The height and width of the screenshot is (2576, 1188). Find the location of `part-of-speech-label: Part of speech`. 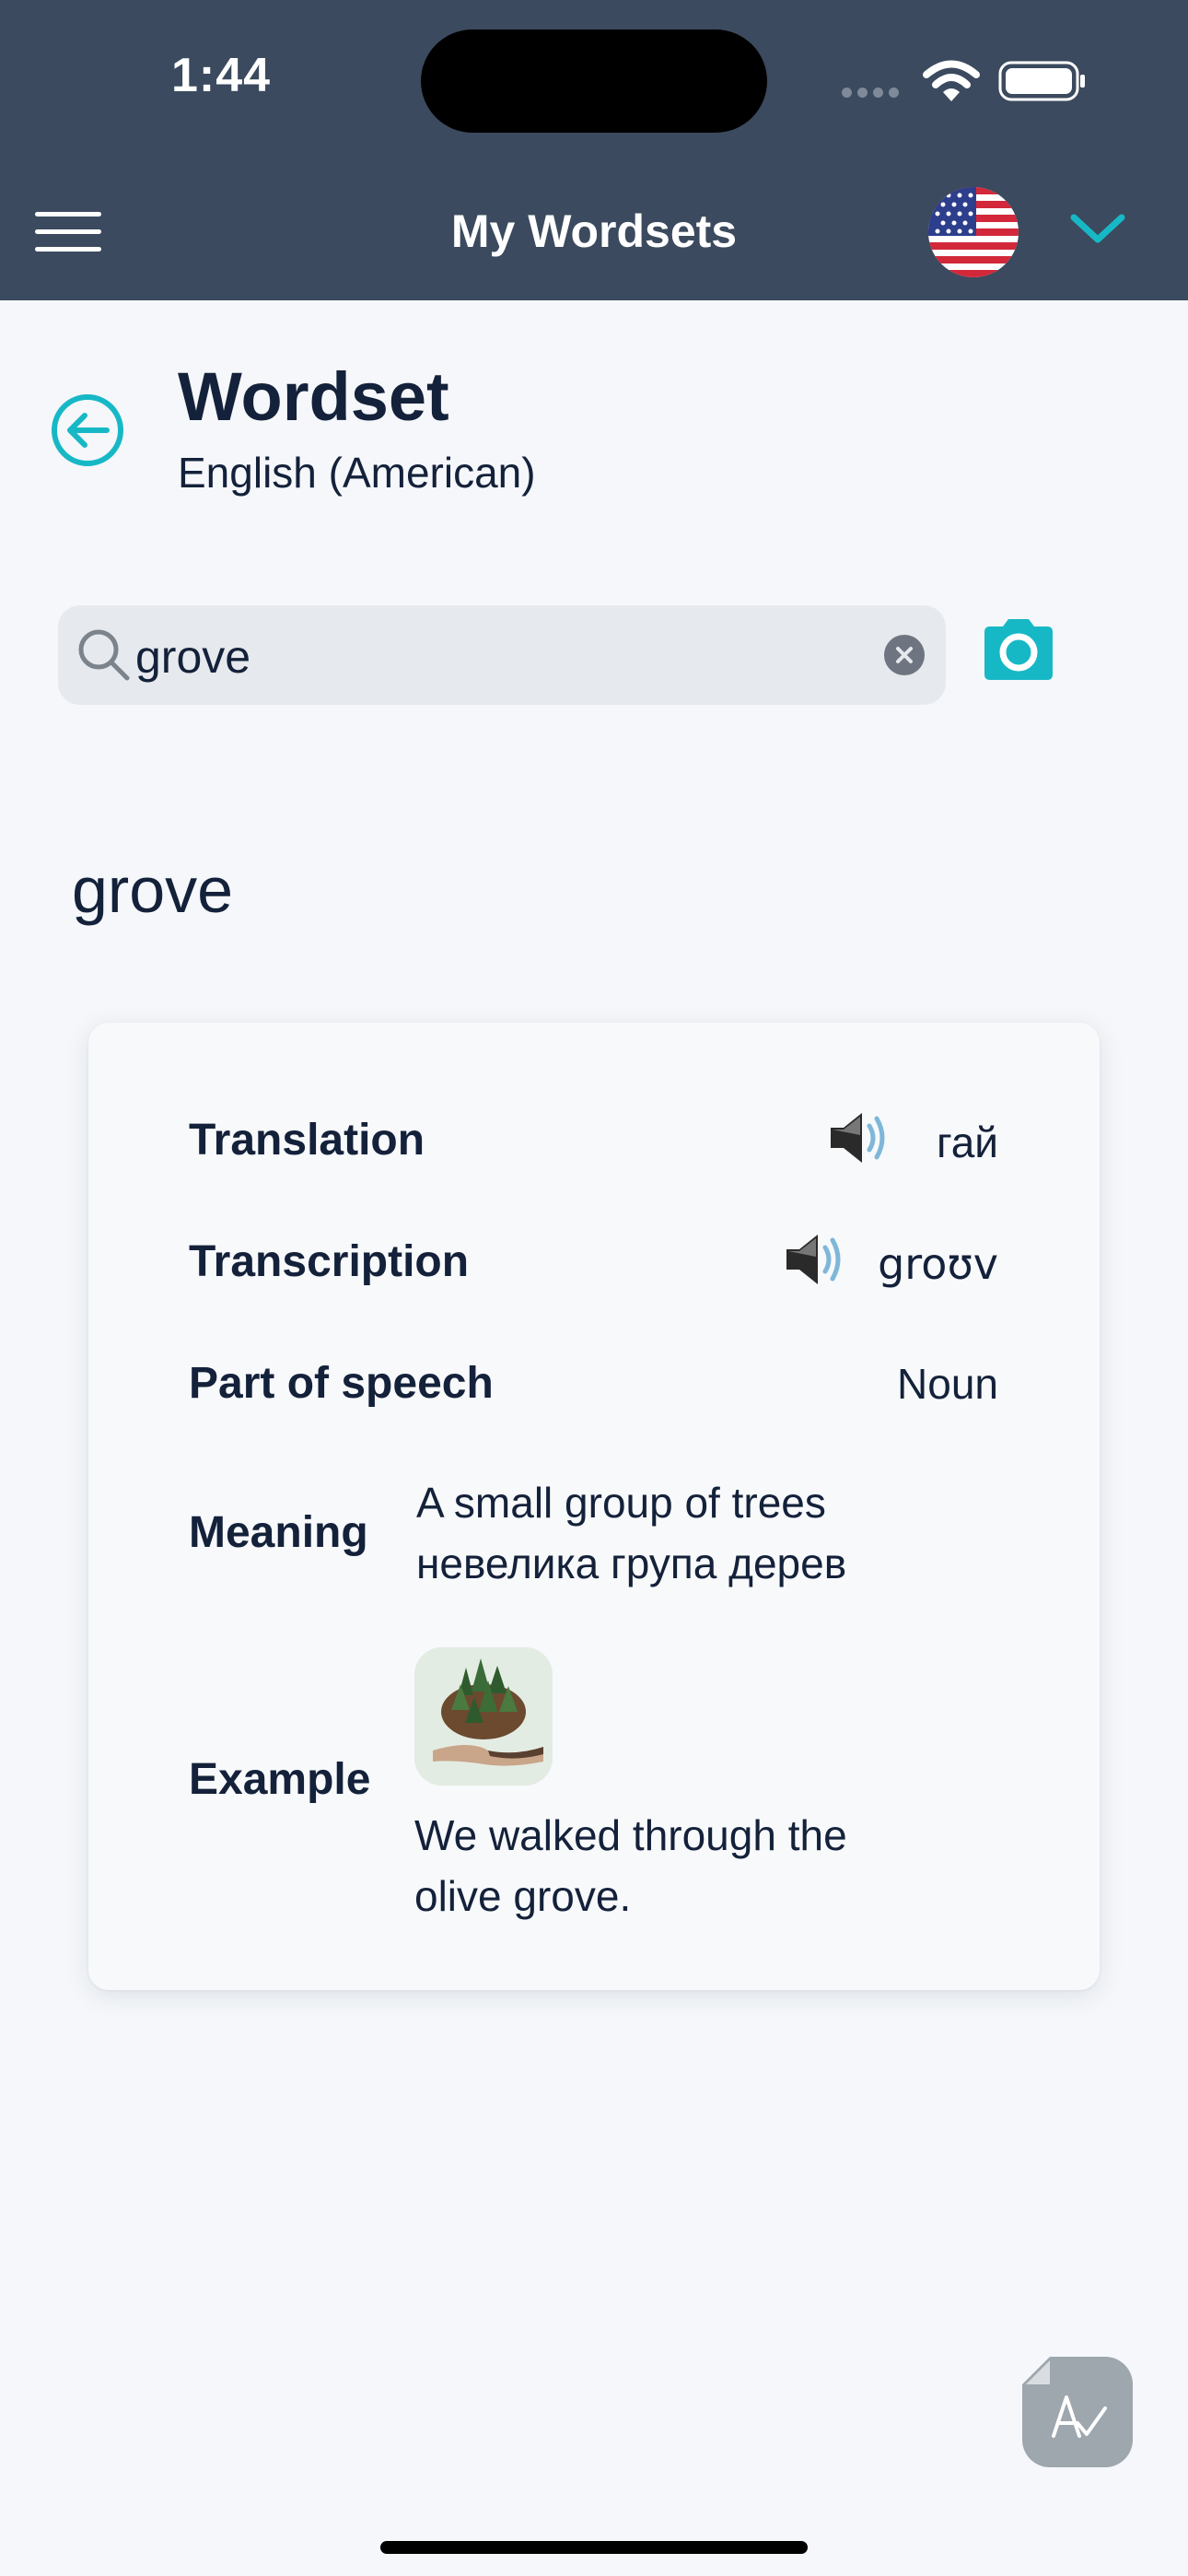

part-of-speech-label: Part of speech is located at coordinates (341, 1383).